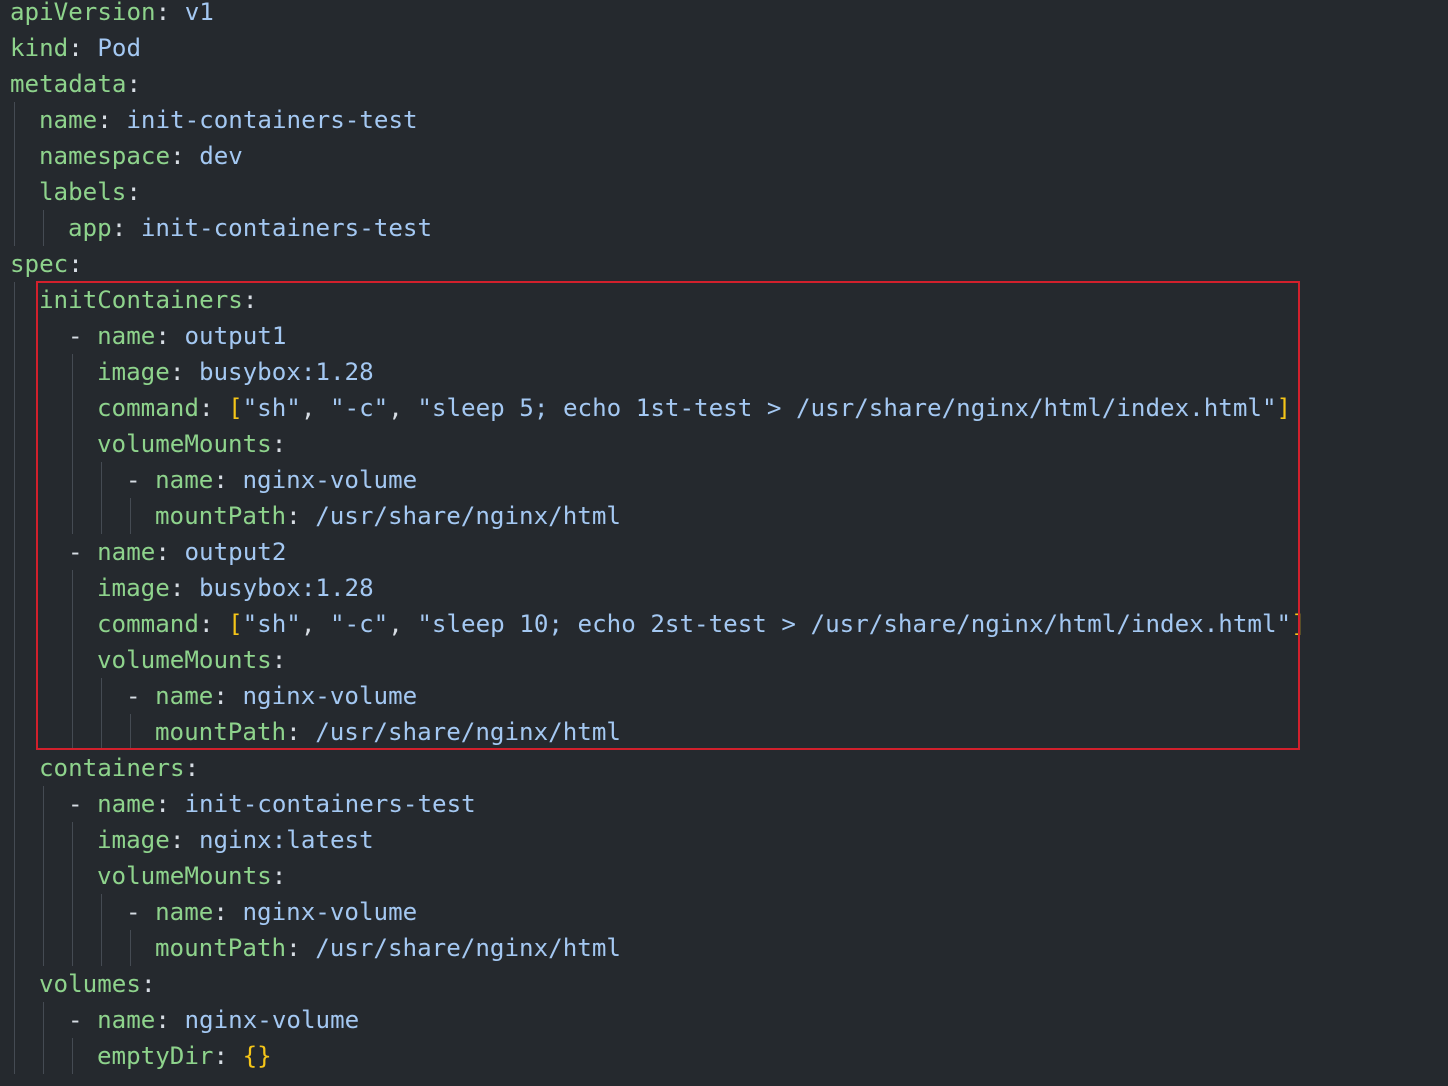 Image resolution: width=1448 pixels, height=1086 pixels. What do you see at coordinates (184, 876) in the screenshot?
I see `yaml-key: volumeMounts` at bounding box center [184, 876].